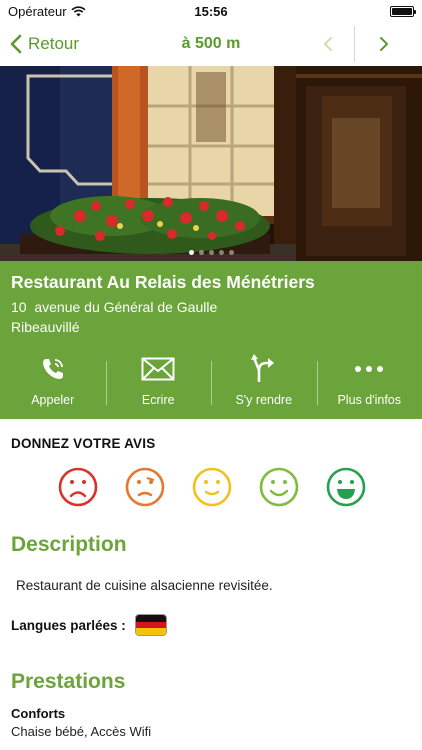 The height and width of the screenshot is (750, 422). I want to click on nav-bar: Retour à 500 m, so click(211, 44).